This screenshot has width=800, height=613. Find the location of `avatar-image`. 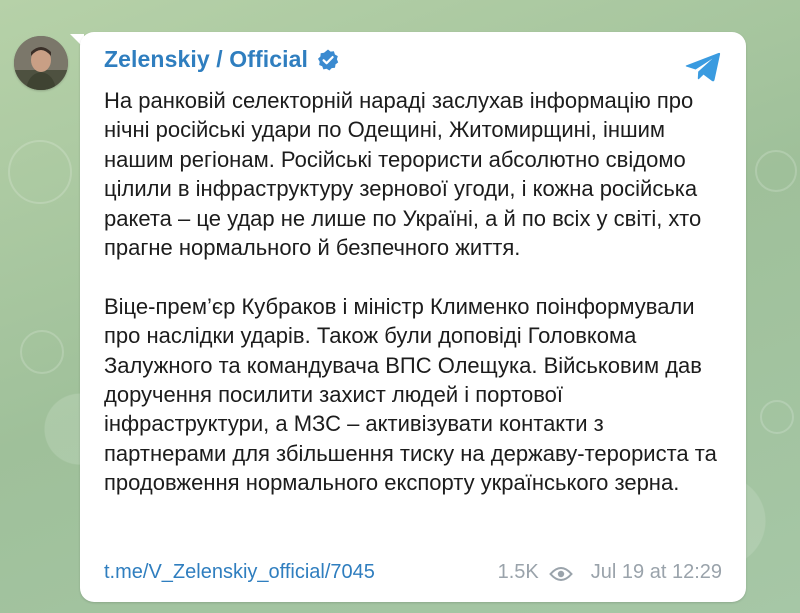

avatar-image is located at coordinates (41, 63).